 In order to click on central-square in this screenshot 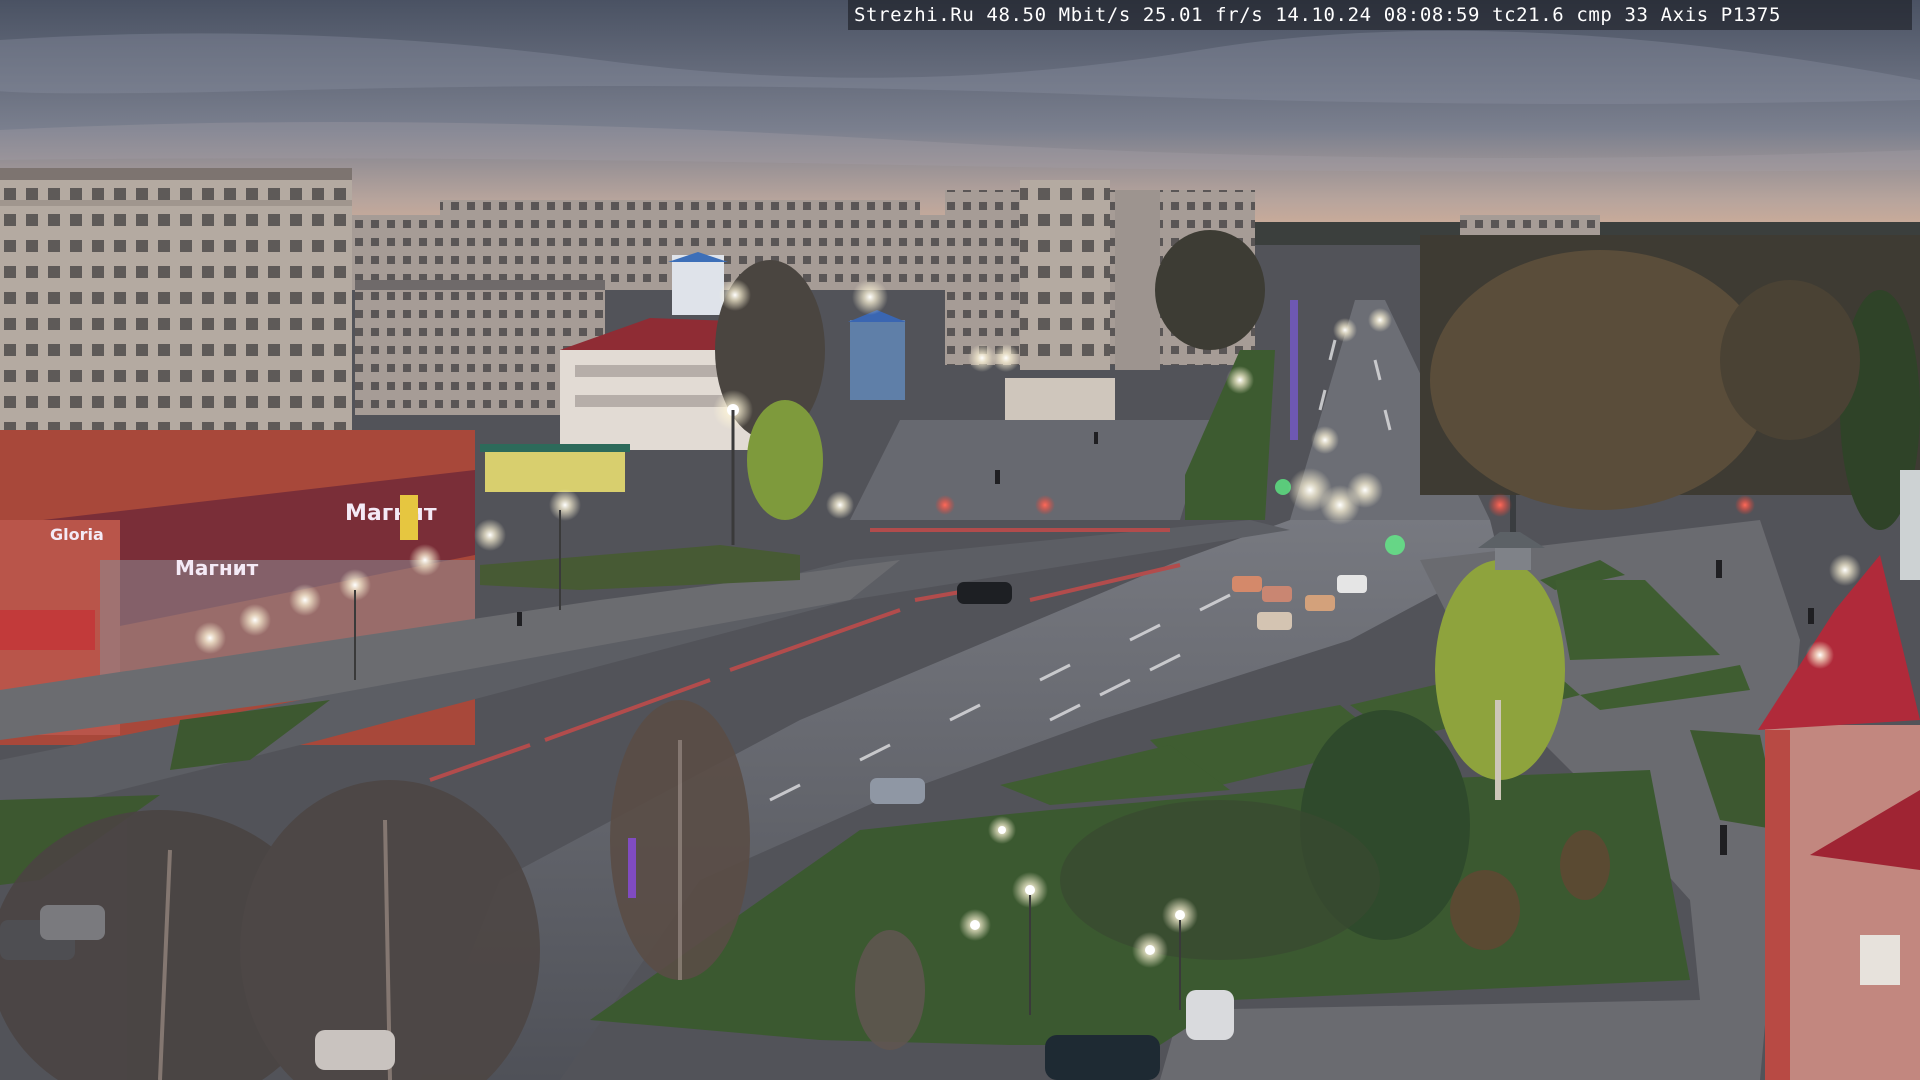, I will do `click(1030, 470)`.